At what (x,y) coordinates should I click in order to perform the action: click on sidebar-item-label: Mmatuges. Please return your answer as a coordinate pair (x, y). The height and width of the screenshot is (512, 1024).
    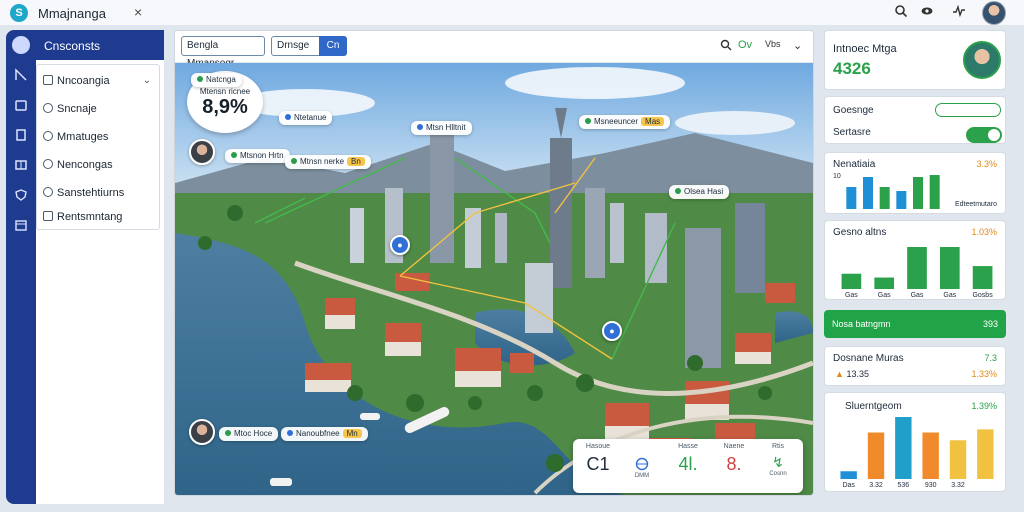
    Looking at the image, I should click on (83, 137).